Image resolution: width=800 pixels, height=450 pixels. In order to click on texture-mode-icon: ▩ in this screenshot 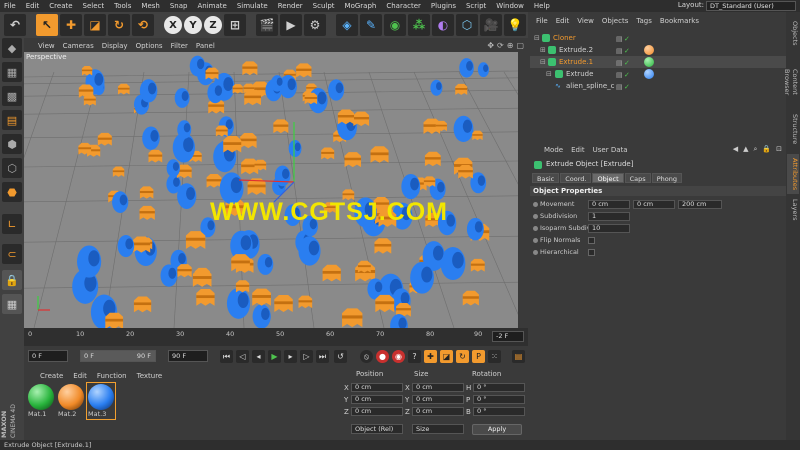, I will do `click(12, 96)`.